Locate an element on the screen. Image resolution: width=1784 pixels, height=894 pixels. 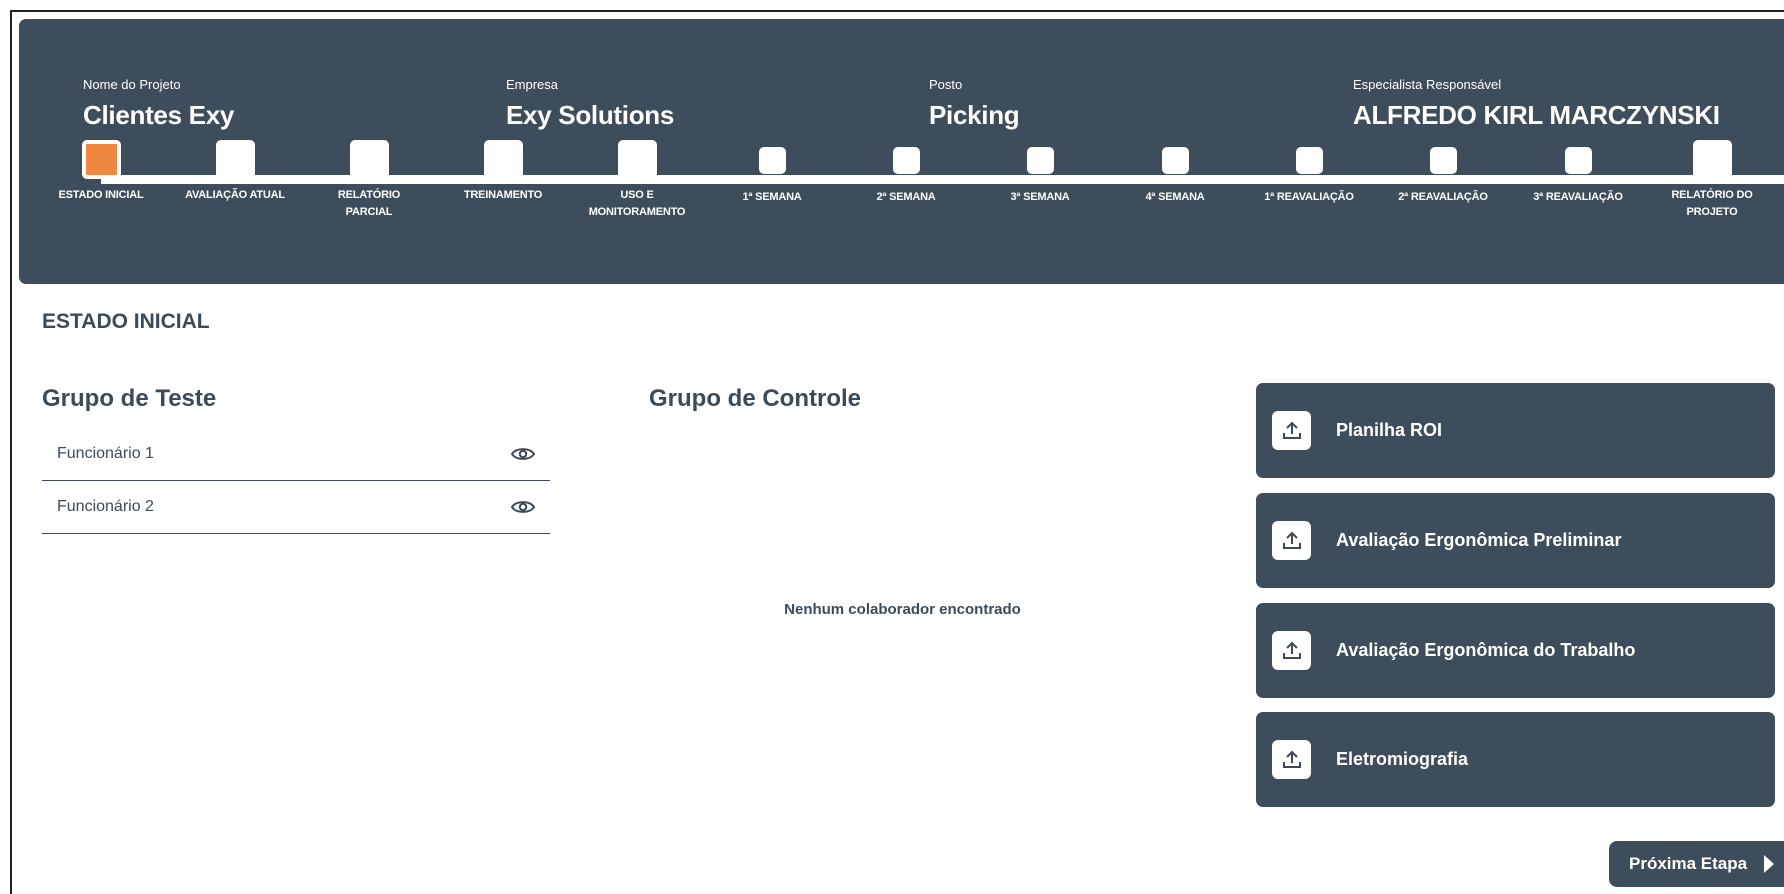
upload-label: Avaliação Ergonômica Preliminar is located at coordinates (1479, 540).